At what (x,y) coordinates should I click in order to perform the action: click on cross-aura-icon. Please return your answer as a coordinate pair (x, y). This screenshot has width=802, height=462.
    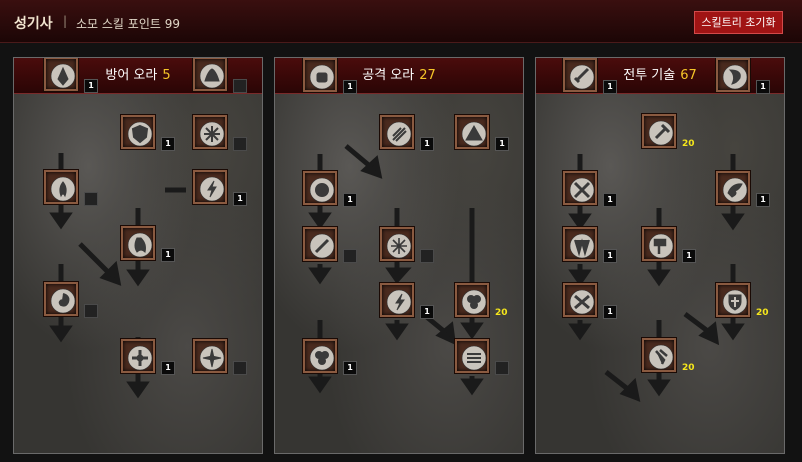
    Looking at the image, I should click on (140, 358).